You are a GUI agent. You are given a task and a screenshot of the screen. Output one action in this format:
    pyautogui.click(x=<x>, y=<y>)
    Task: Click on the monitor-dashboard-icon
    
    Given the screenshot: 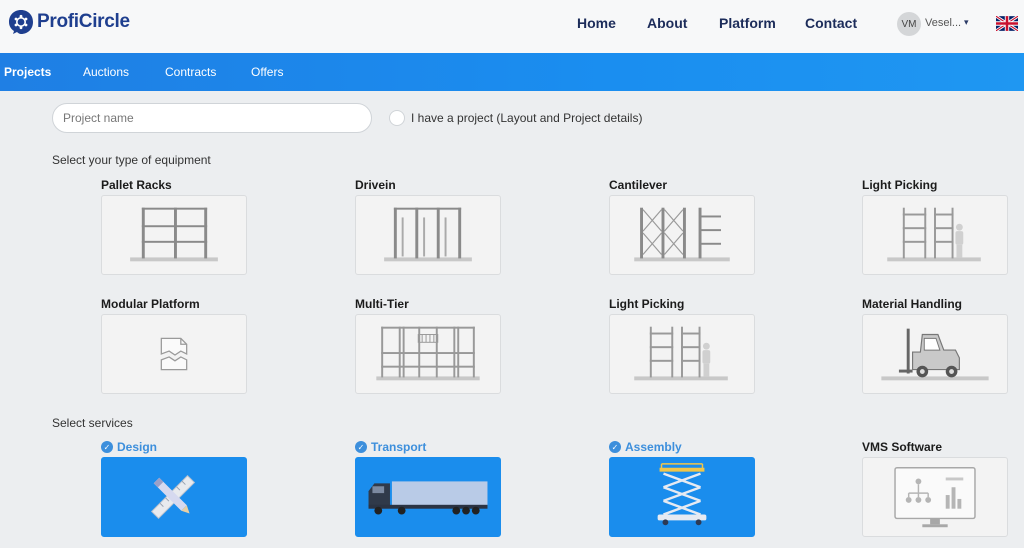 What is the action you would take?
    pyautogui.click(x=935, y=497)
    